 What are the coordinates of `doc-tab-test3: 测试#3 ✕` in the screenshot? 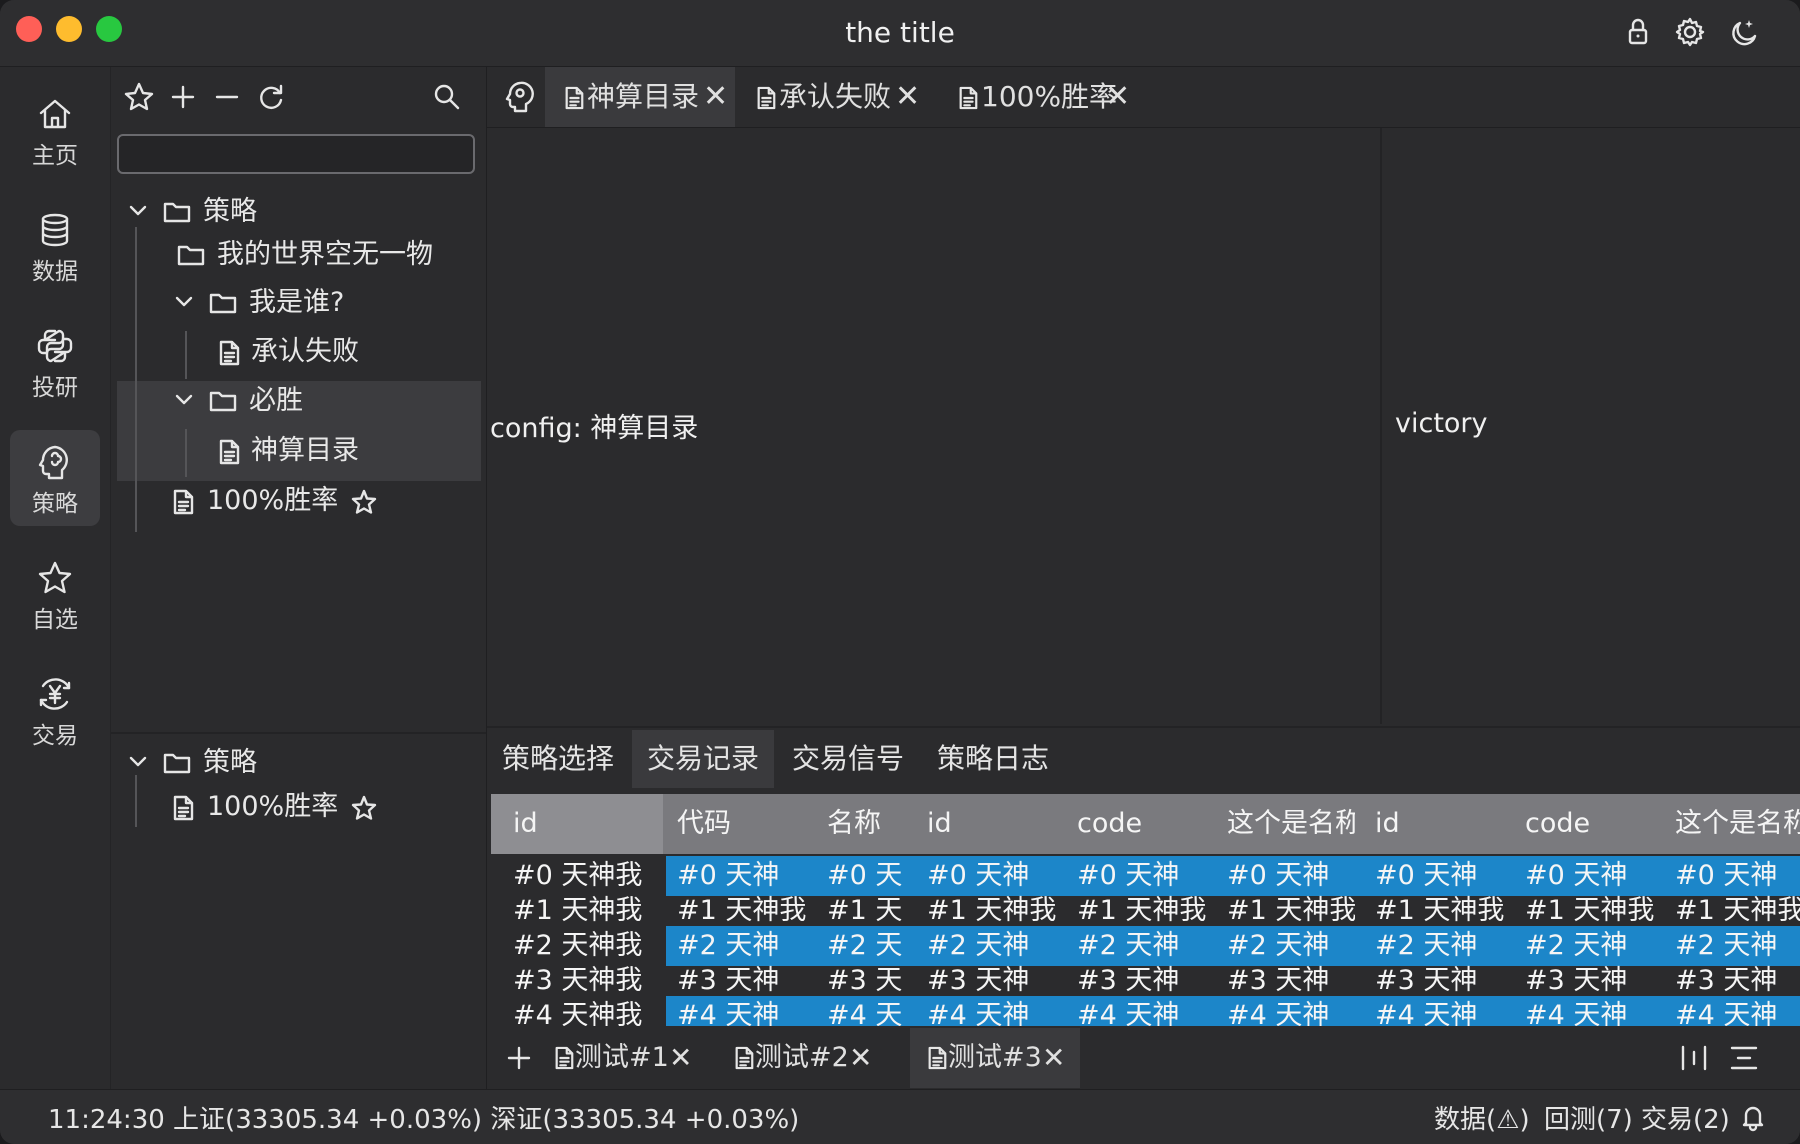 It's located at (995, 1058).